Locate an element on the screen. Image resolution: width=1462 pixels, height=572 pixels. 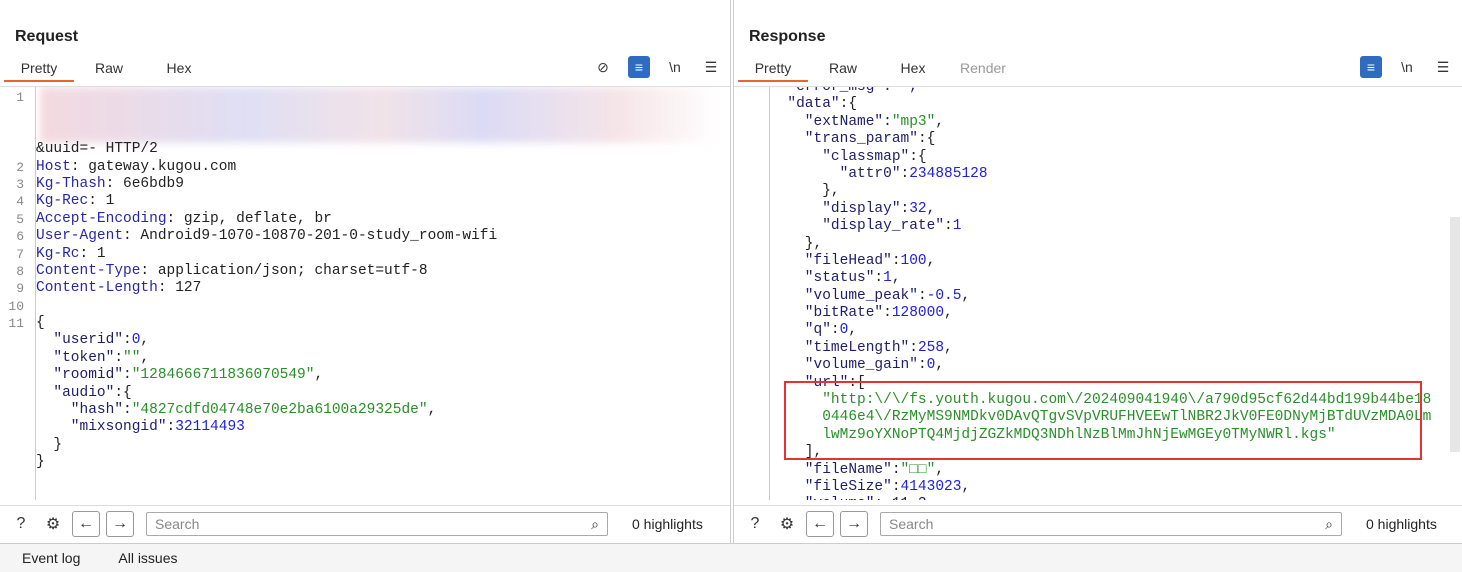
line-code: "status":1, is located at coordinates (832, 278).